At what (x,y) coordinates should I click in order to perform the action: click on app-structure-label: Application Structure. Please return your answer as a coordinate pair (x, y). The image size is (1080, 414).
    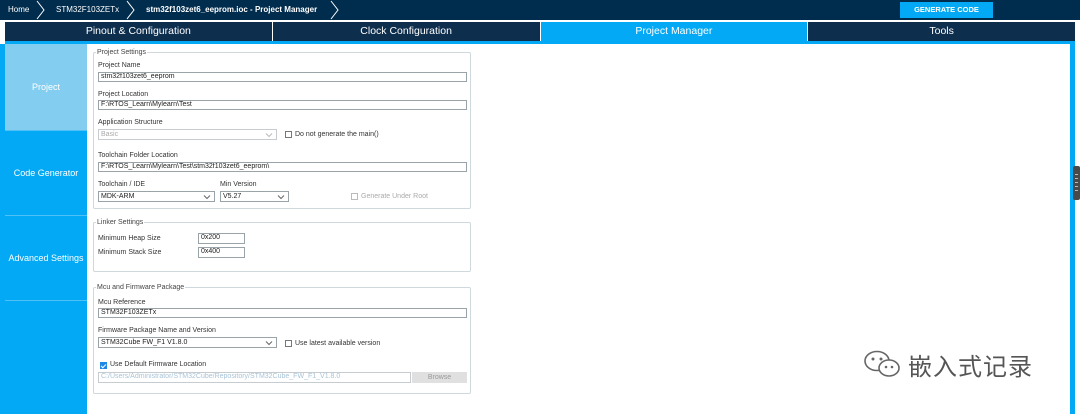
    Looking at the image, I should click on (130, 122).